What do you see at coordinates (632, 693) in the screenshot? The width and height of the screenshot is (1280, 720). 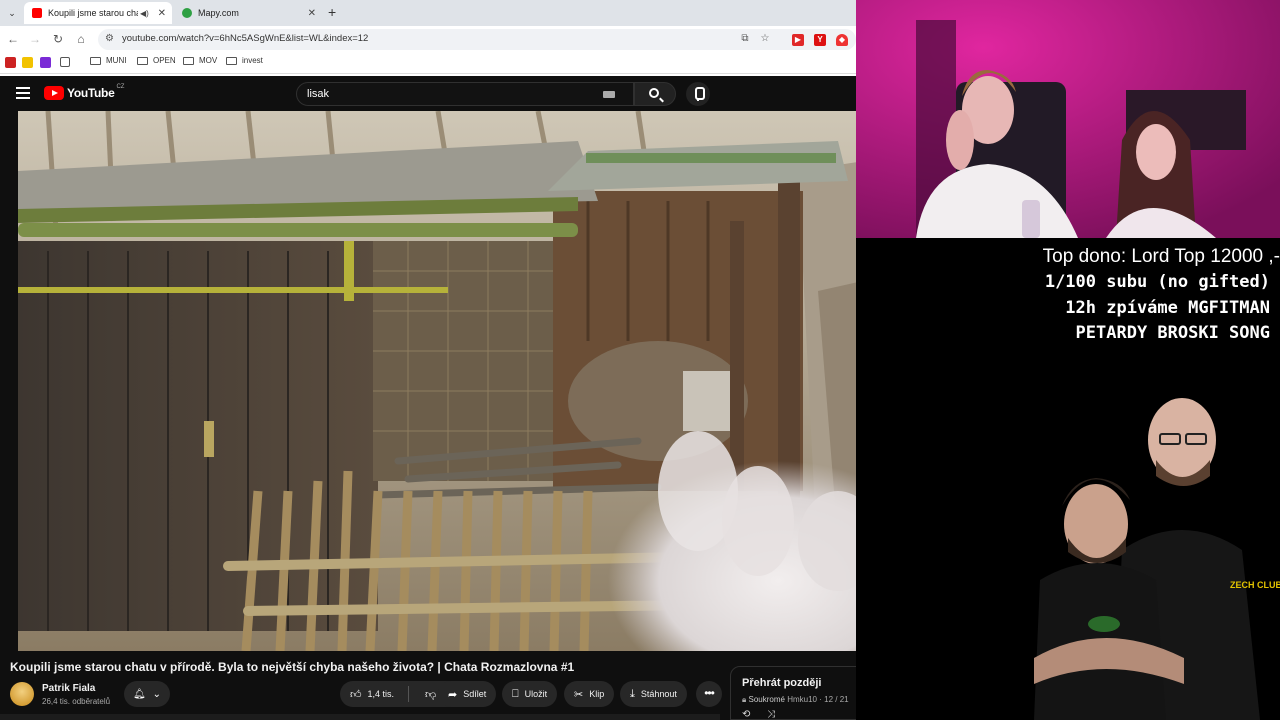 I see `download-icon: ⤓` at bounding box center [632, 693].